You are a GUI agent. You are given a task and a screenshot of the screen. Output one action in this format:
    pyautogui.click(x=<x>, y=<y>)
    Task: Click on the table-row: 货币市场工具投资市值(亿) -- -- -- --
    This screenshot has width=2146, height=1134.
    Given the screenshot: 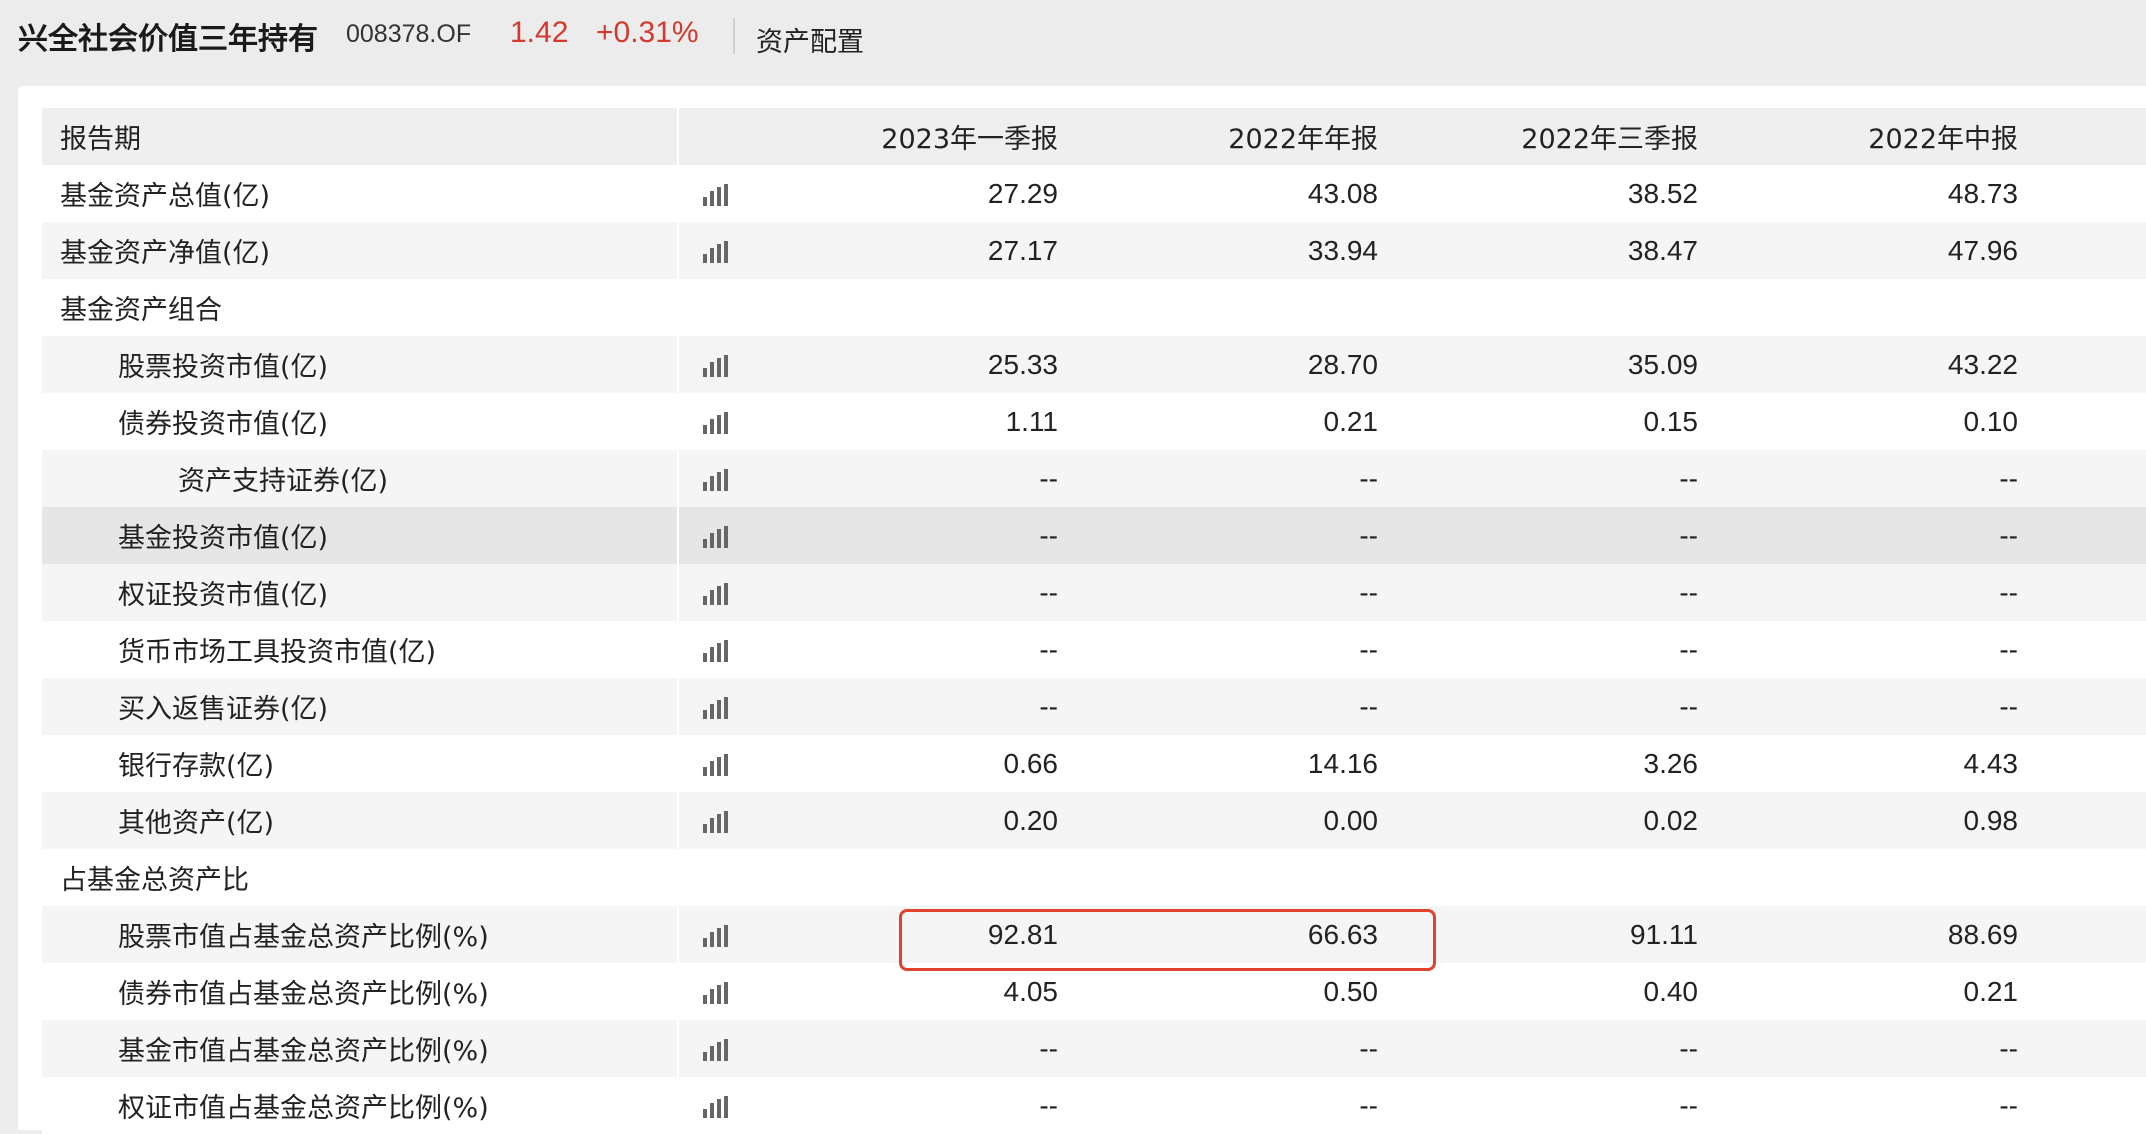 What is the action you would take?
    pyautogui.click(x=1094, y=649)
    